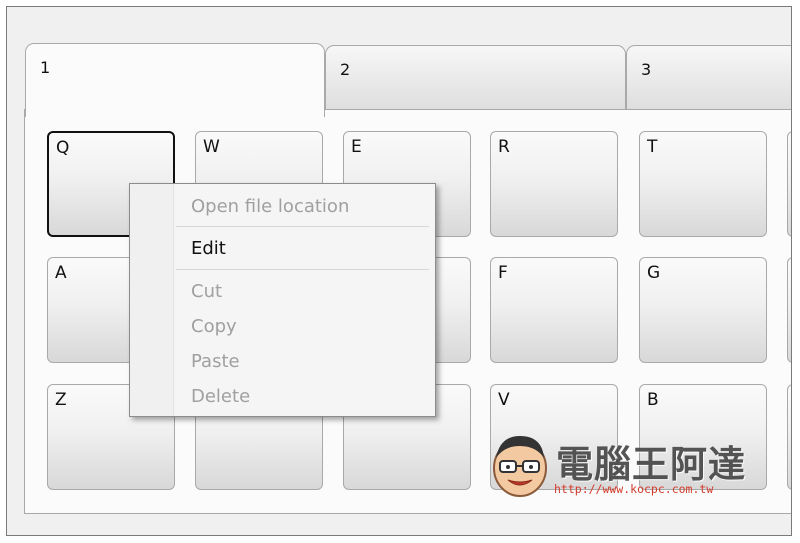  Describe the element at coordinates (175, 80) in the screenshot. I see `tab-1: 1` at that location.